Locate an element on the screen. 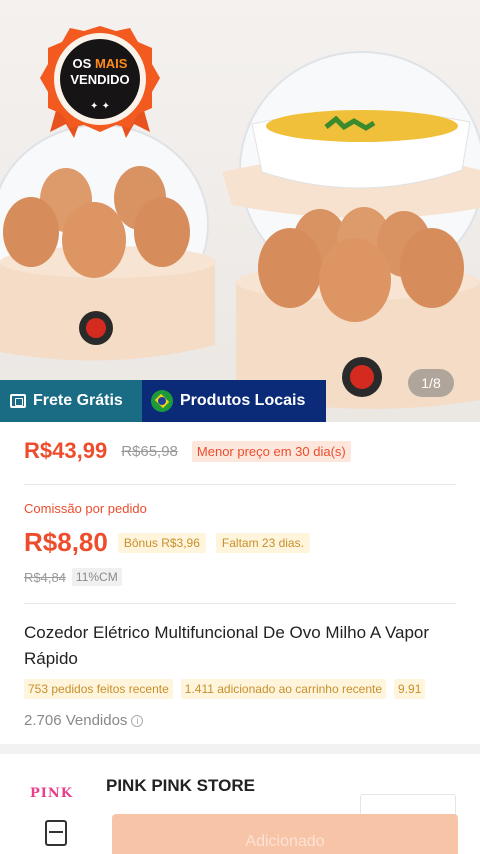  store-name: PINK PINK STORE is located at coordinates (180, 786).